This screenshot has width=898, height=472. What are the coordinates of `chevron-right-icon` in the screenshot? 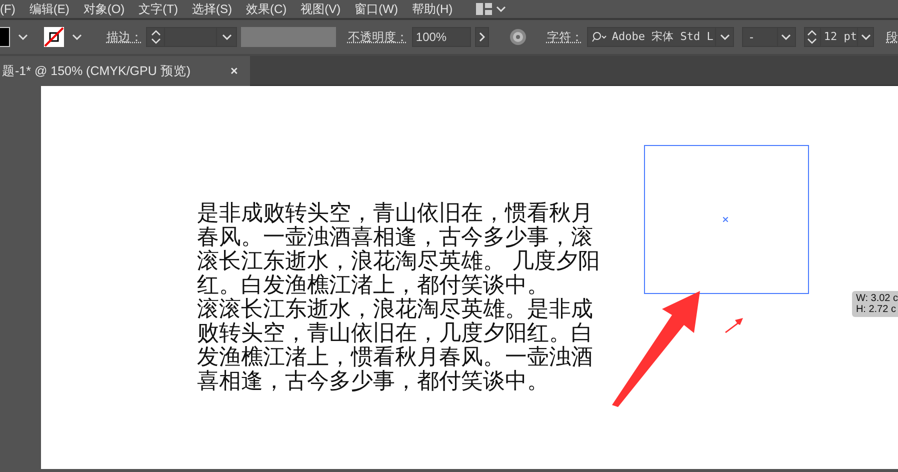 It's located at (481, 37).